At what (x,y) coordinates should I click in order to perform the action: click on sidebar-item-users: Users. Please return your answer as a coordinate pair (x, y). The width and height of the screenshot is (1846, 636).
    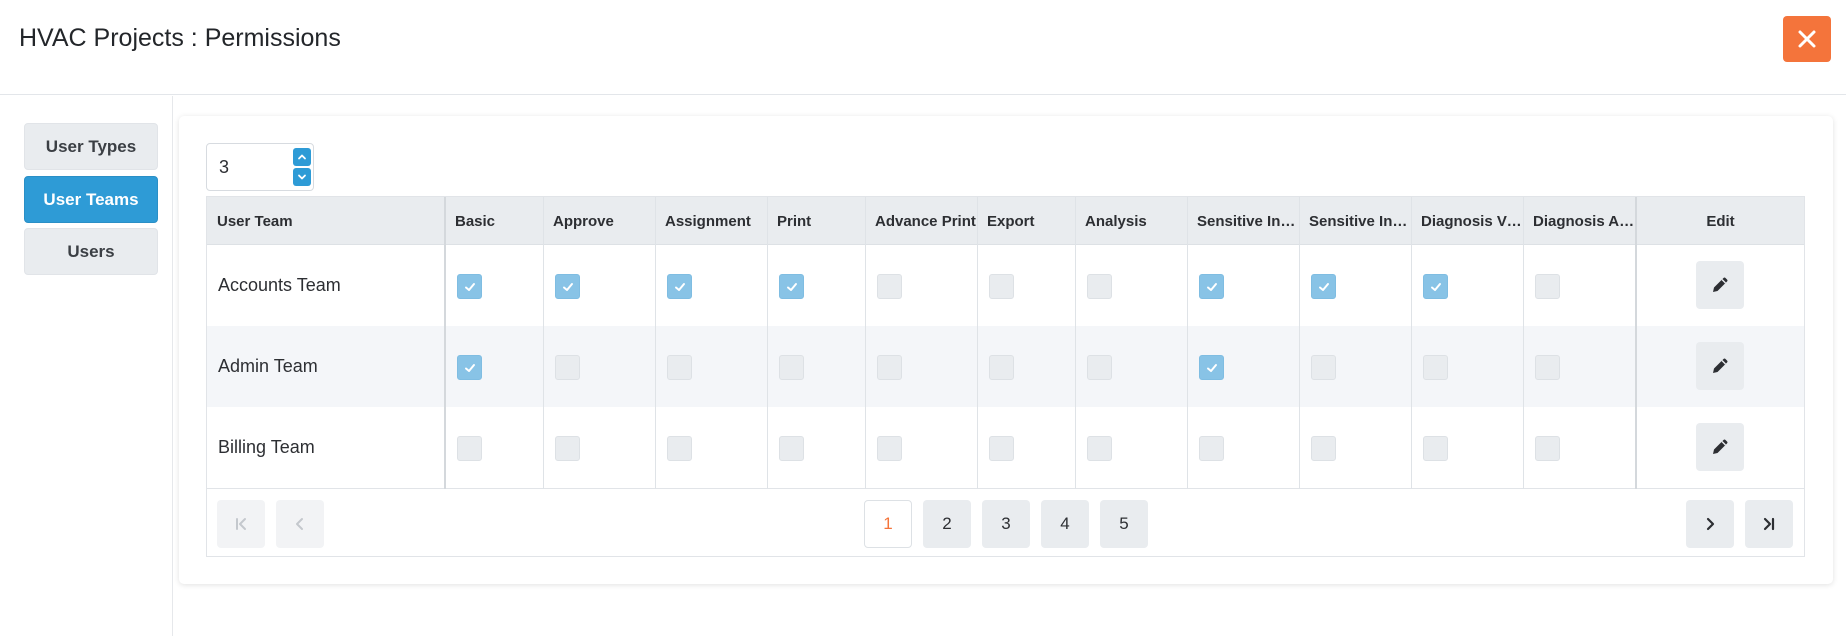
    Looking at the image, I should click on (91, 251).